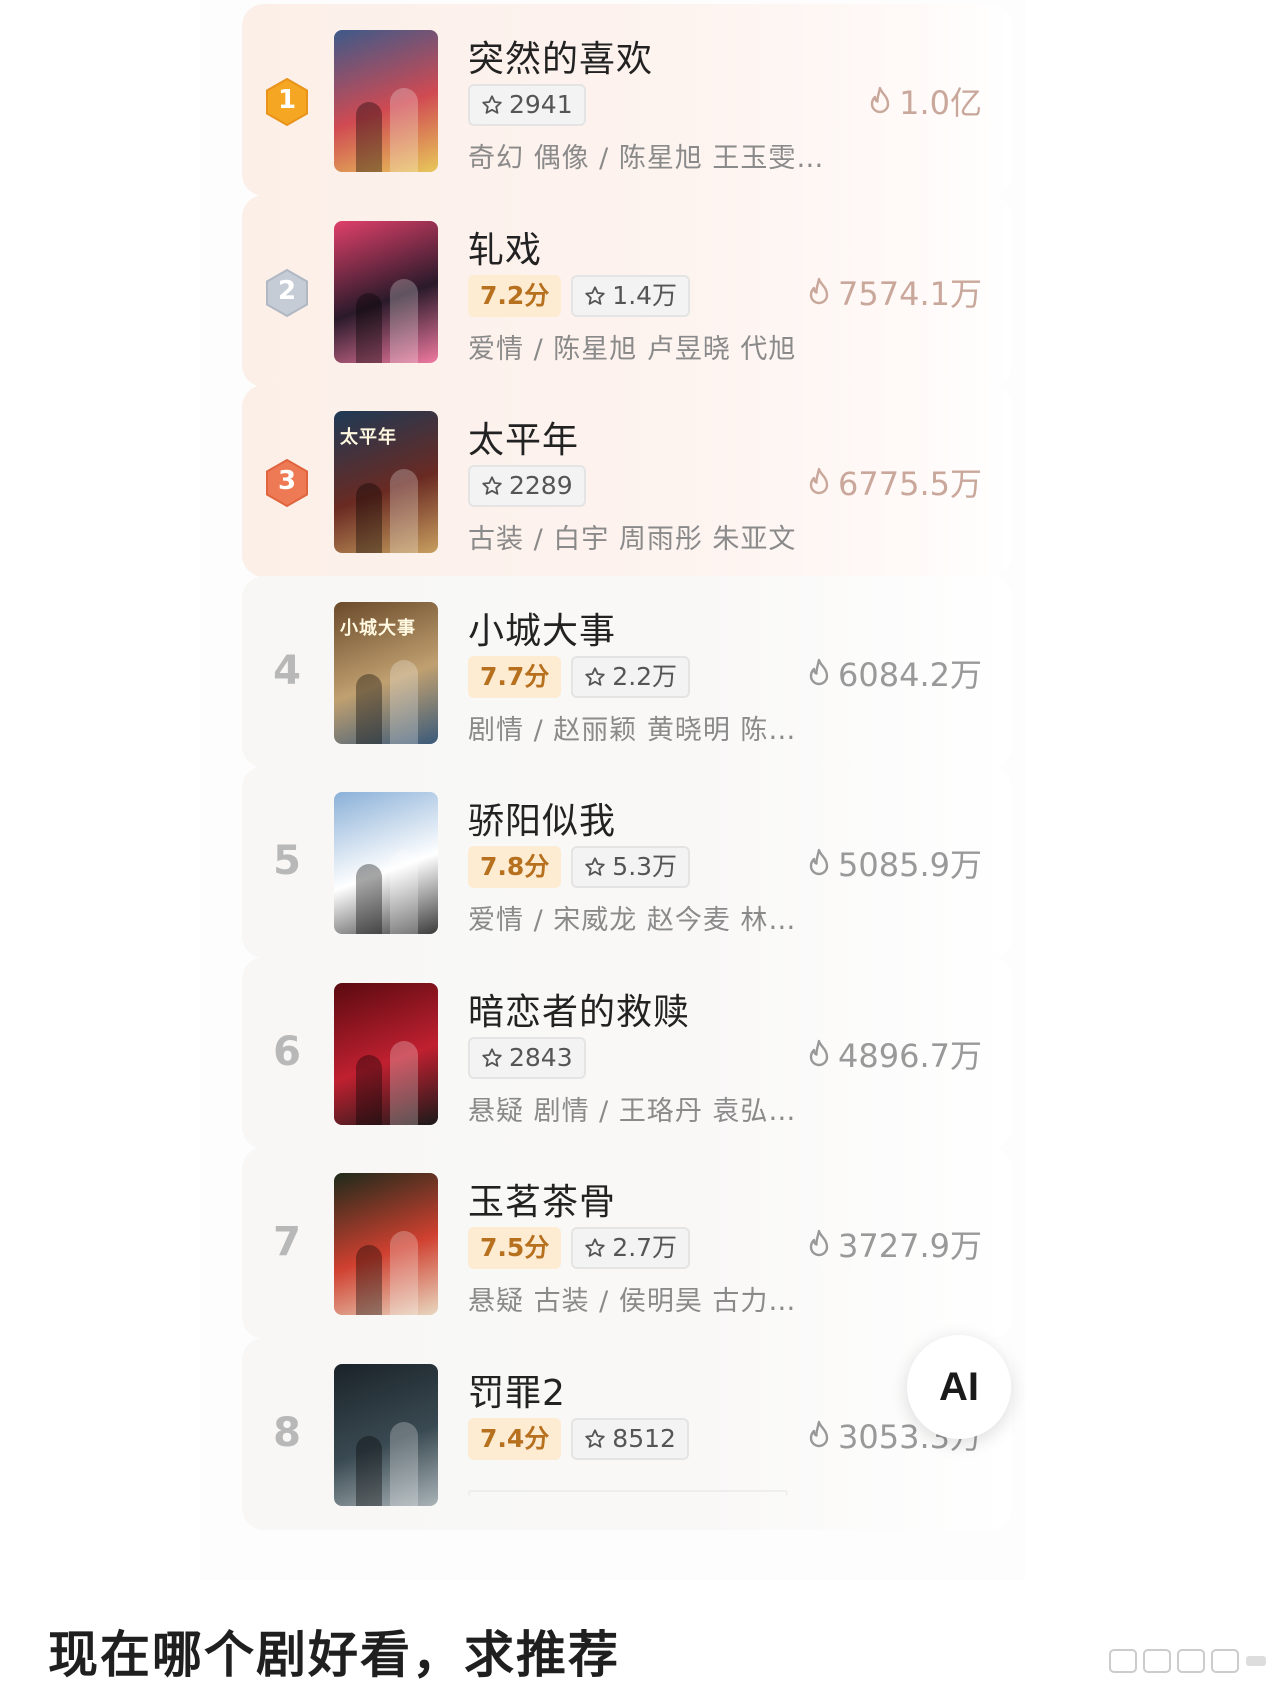 The width and height of the screenshot is (1284, 1700). I want to click on tag-row: 2941, so click(527, 105).